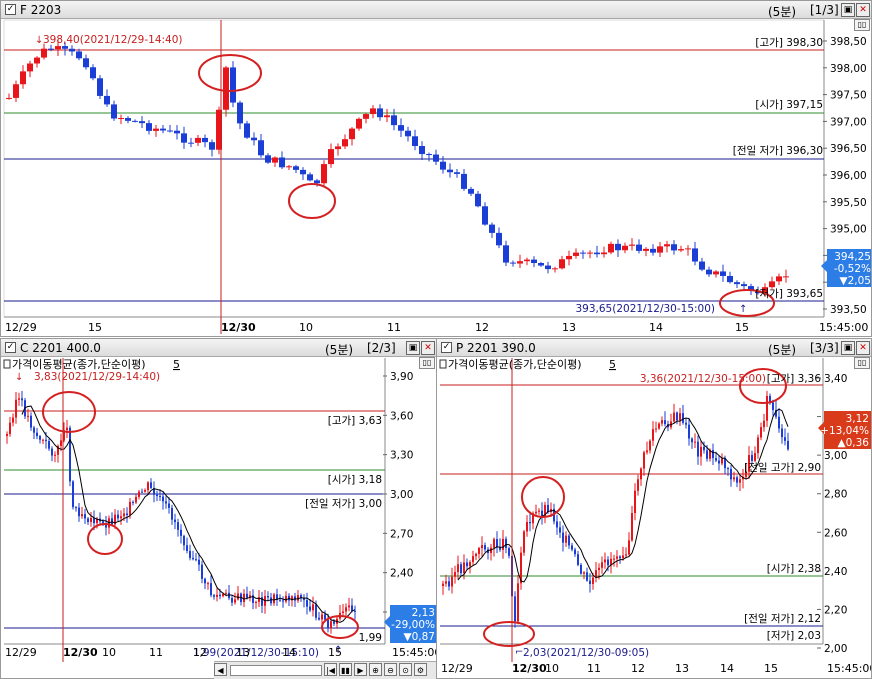  I want to click on scroll-thumb, so click(276, 670).